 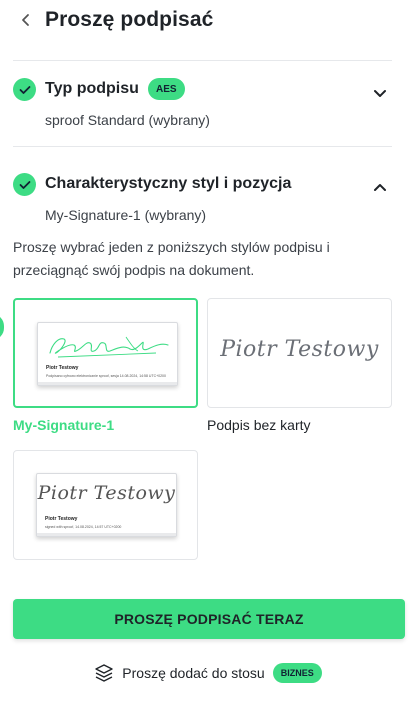 What do you see at coordinates (126, 215) in the screenshot?
I see `section-subtitle: My-Signature-1 (wybrany)` at bounding box center [126, 215].